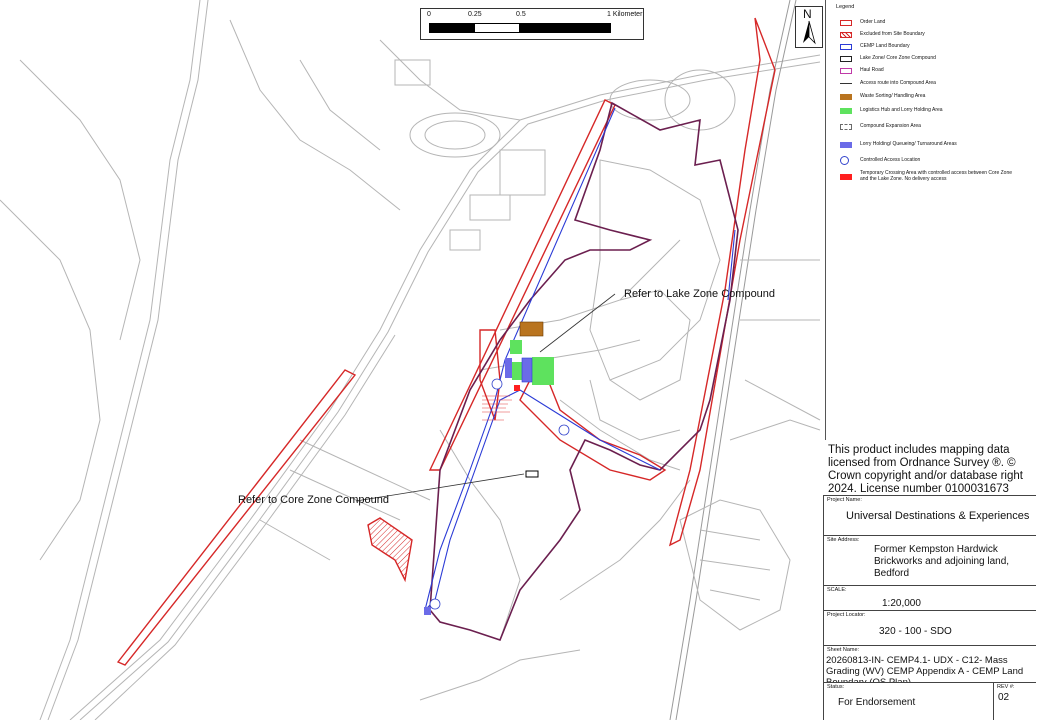  Describe the element at coordinates (898, 82) in the screenshot. I see `legend-item-label: Access route into Compound Area` at that location.